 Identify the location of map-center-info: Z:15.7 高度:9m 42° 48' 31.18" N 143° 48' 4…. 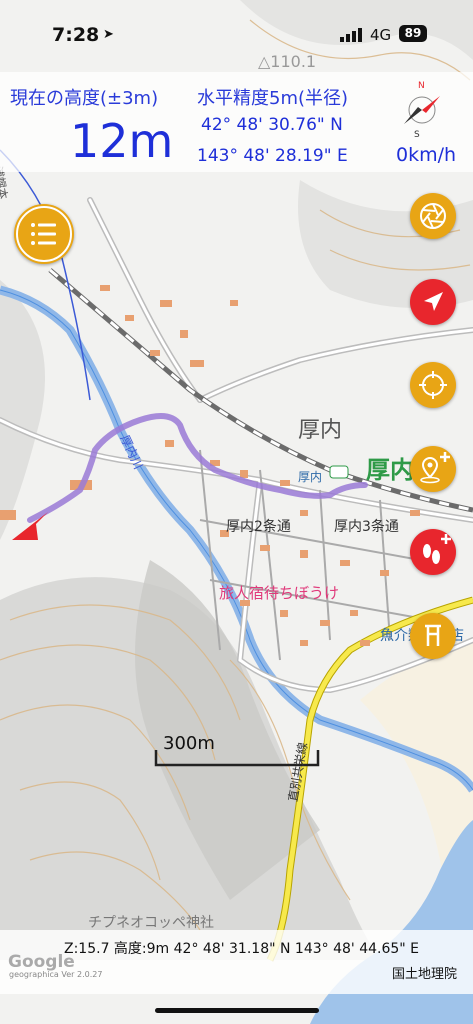
(242, 949).